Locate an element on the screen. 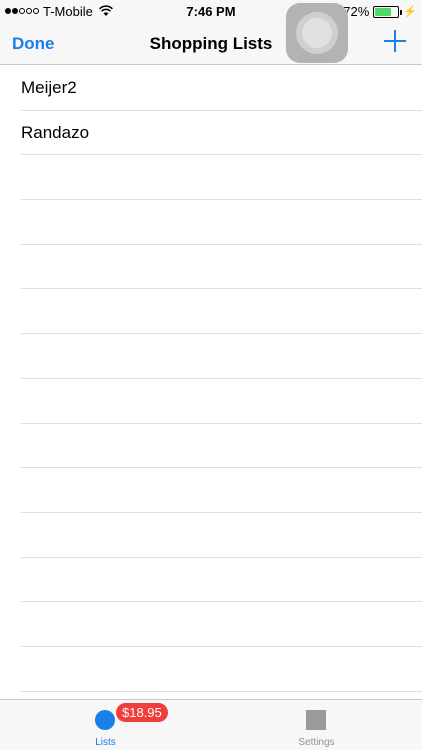  list-item-label: Randazo is located at coordinates (55, 132).